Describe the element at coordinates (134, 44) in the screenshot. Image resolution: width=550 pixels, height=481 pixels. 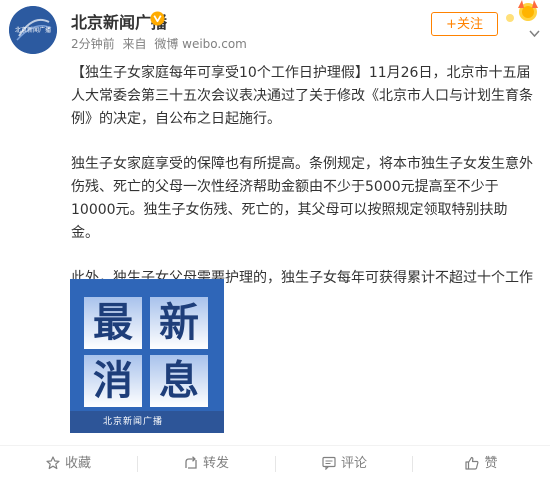
I see `source-prefix: 来自` at that location.